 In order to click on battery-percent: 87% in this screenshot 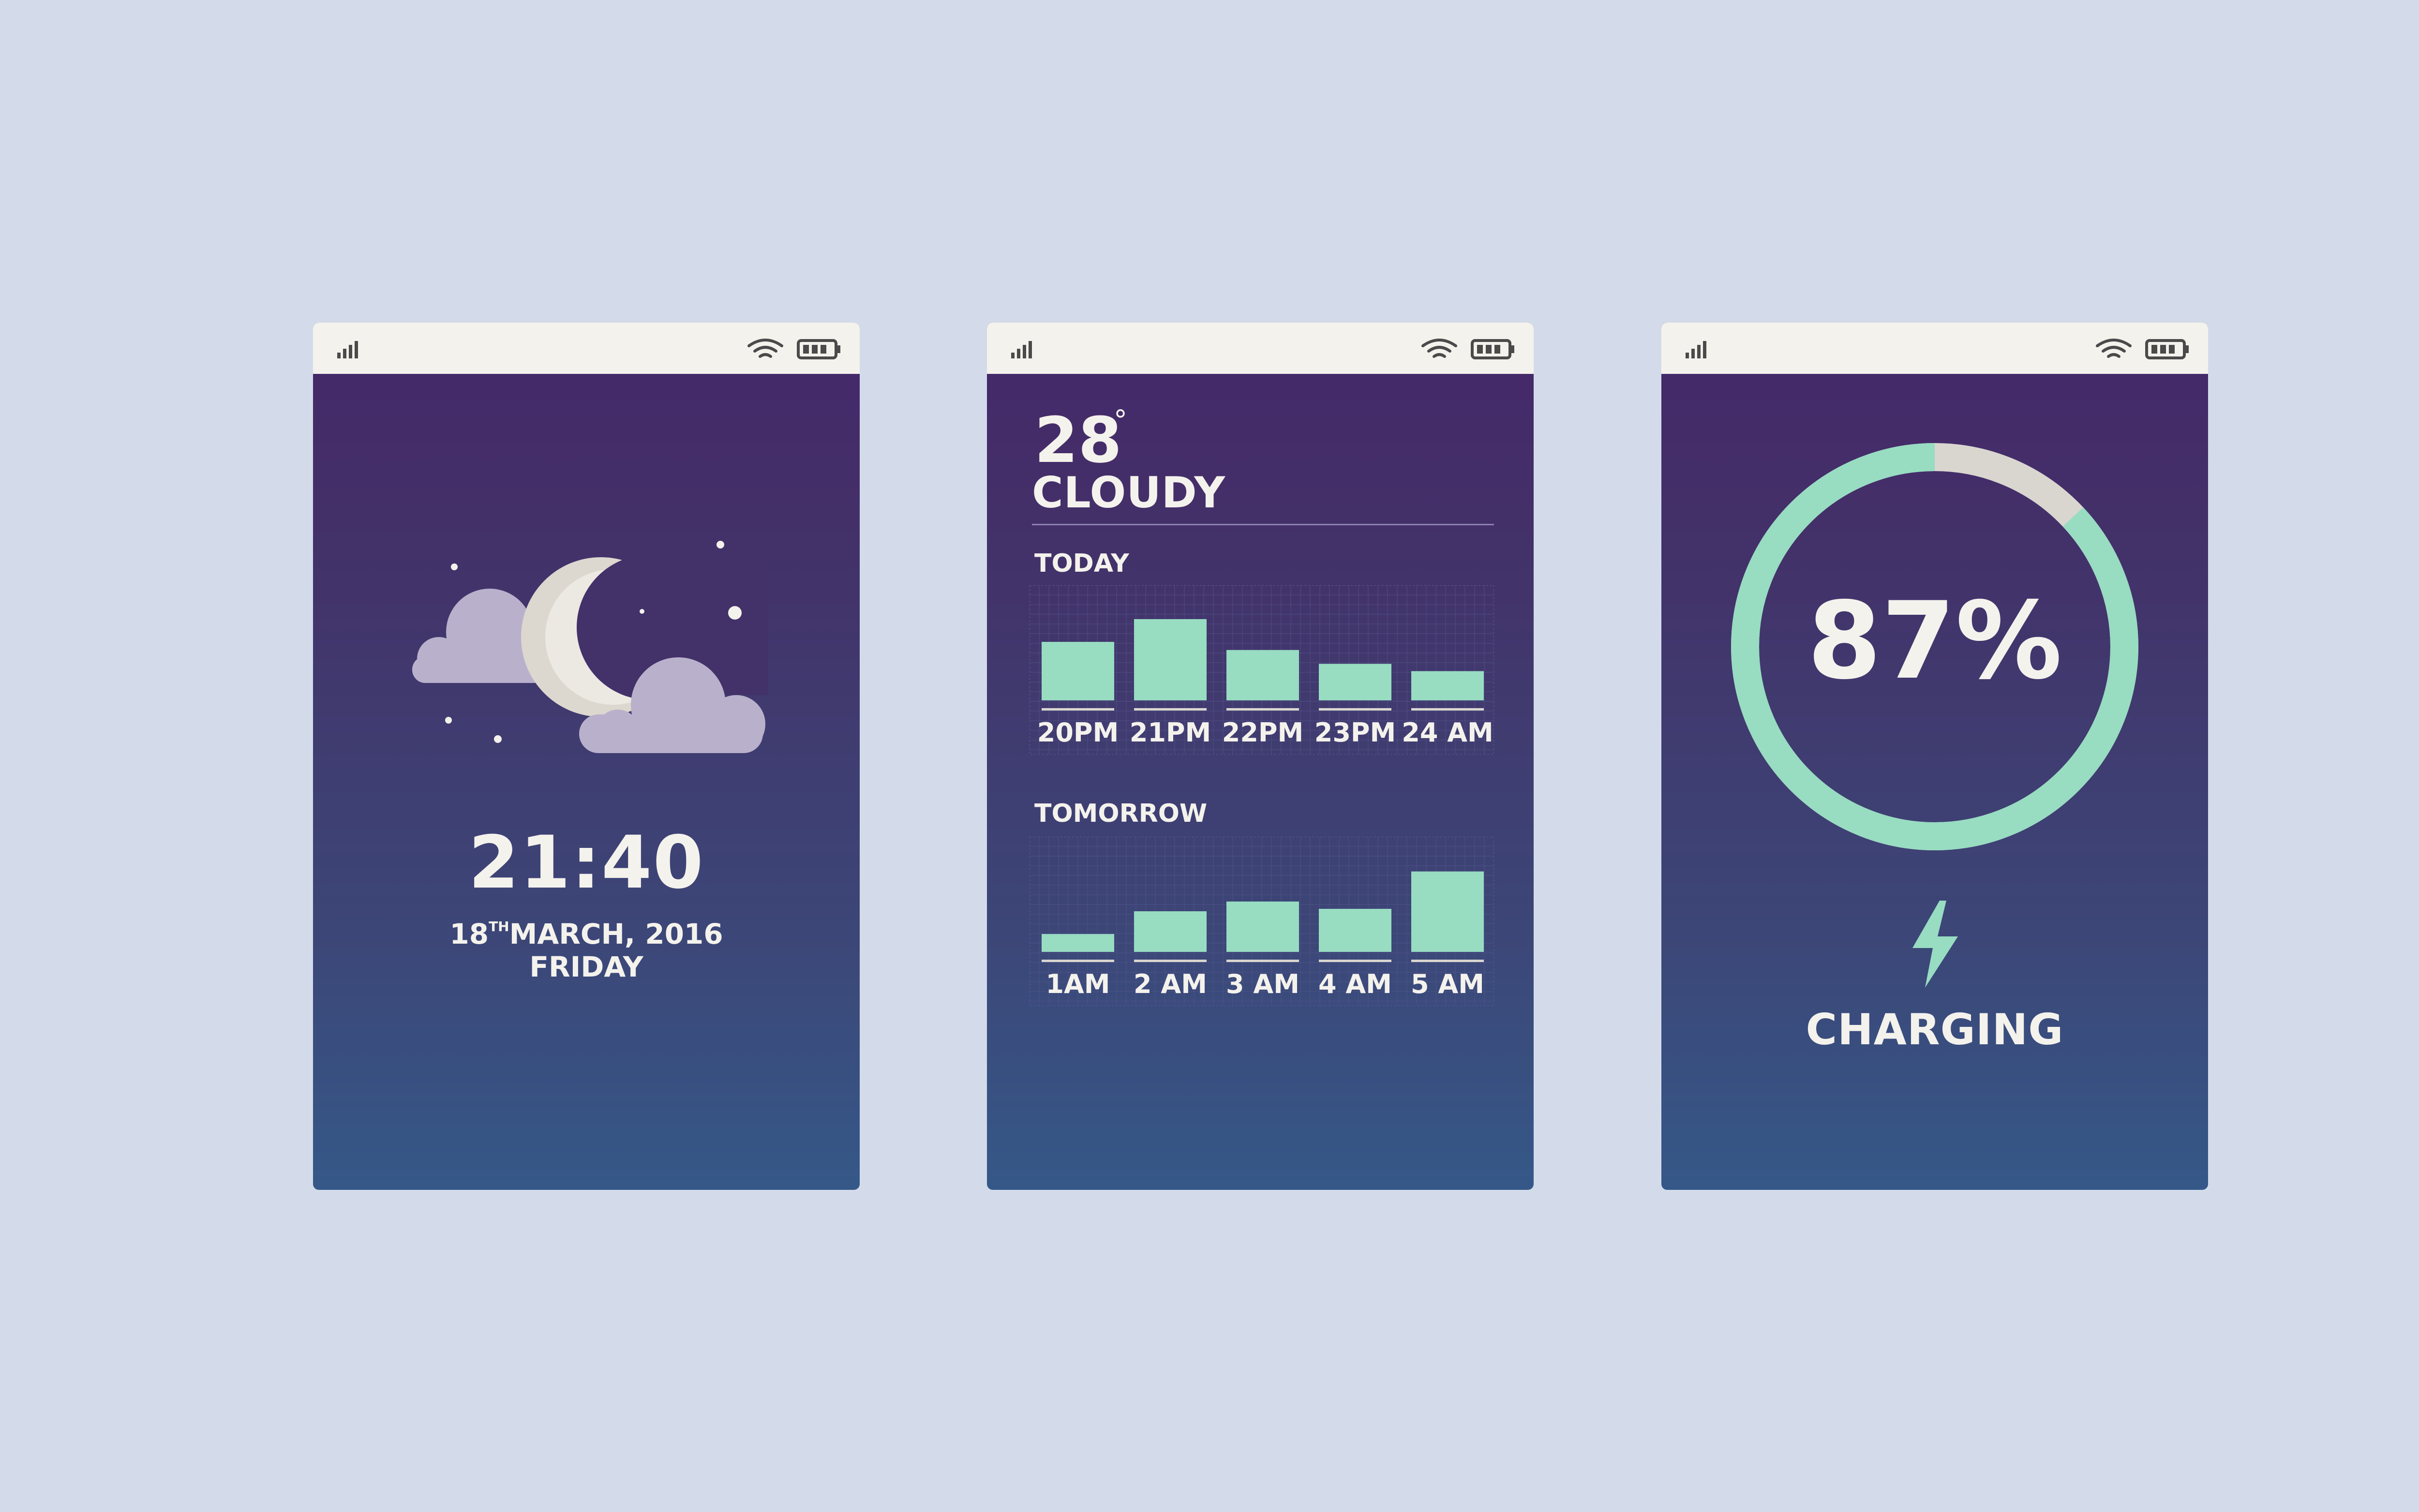, I will do `click(1935, 641)`.